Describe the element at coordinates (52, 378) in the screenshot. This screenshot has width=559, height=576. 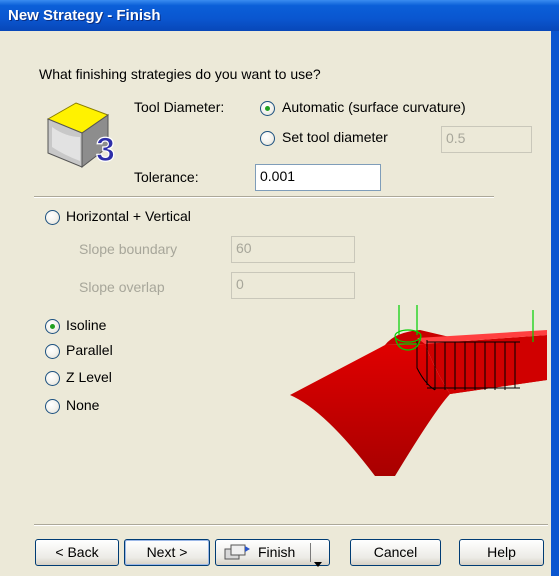
I see `z-level-radio` at that location.